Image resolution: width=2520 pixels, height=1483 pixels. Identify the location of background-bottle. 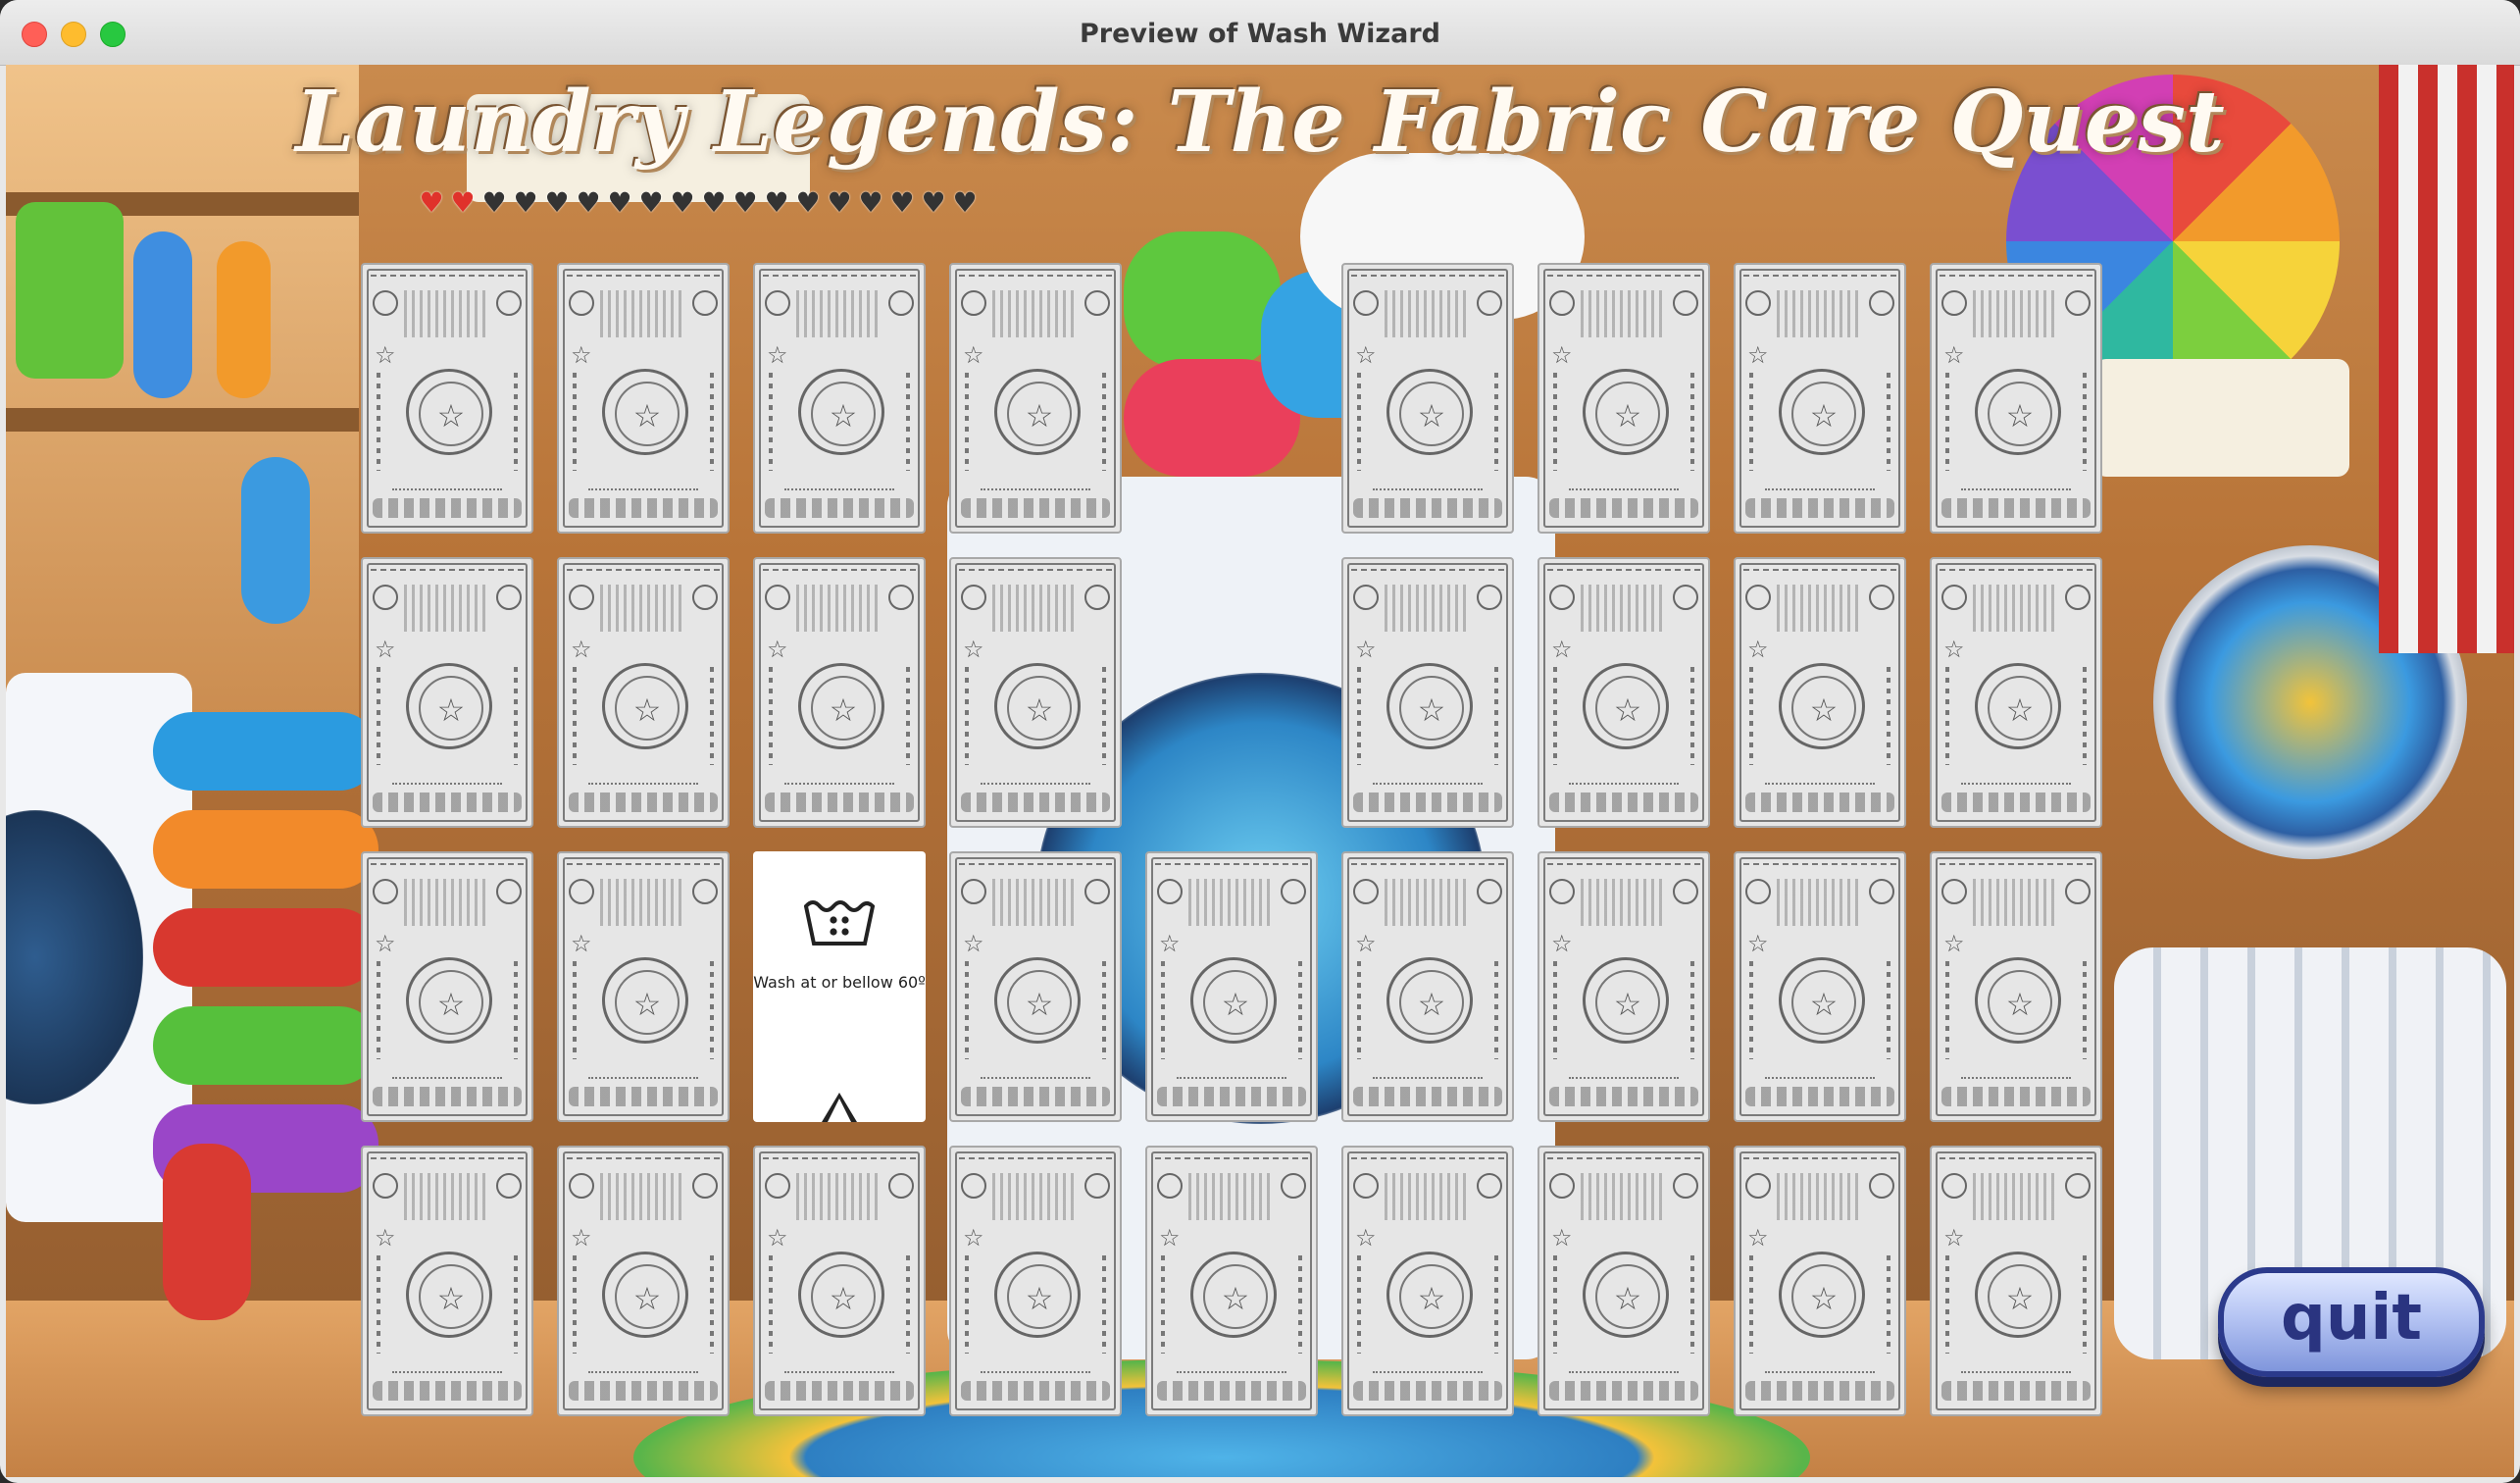
(275, 540).